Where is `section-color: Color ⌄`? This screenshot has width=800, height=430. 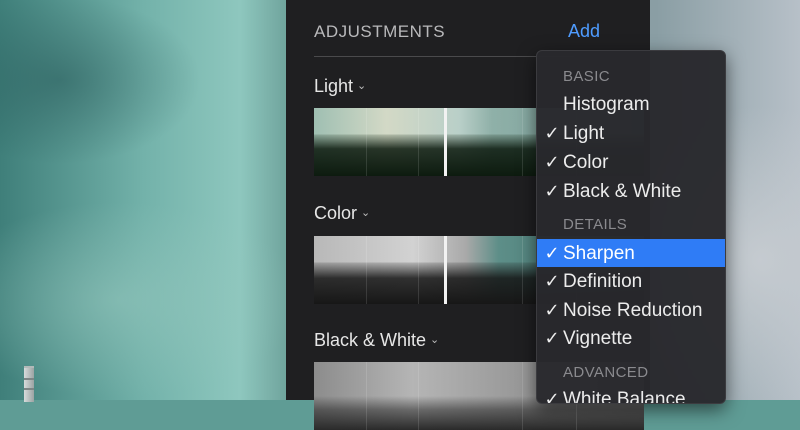
section-color: Color ⌄ is located at coordinates (342, 213).